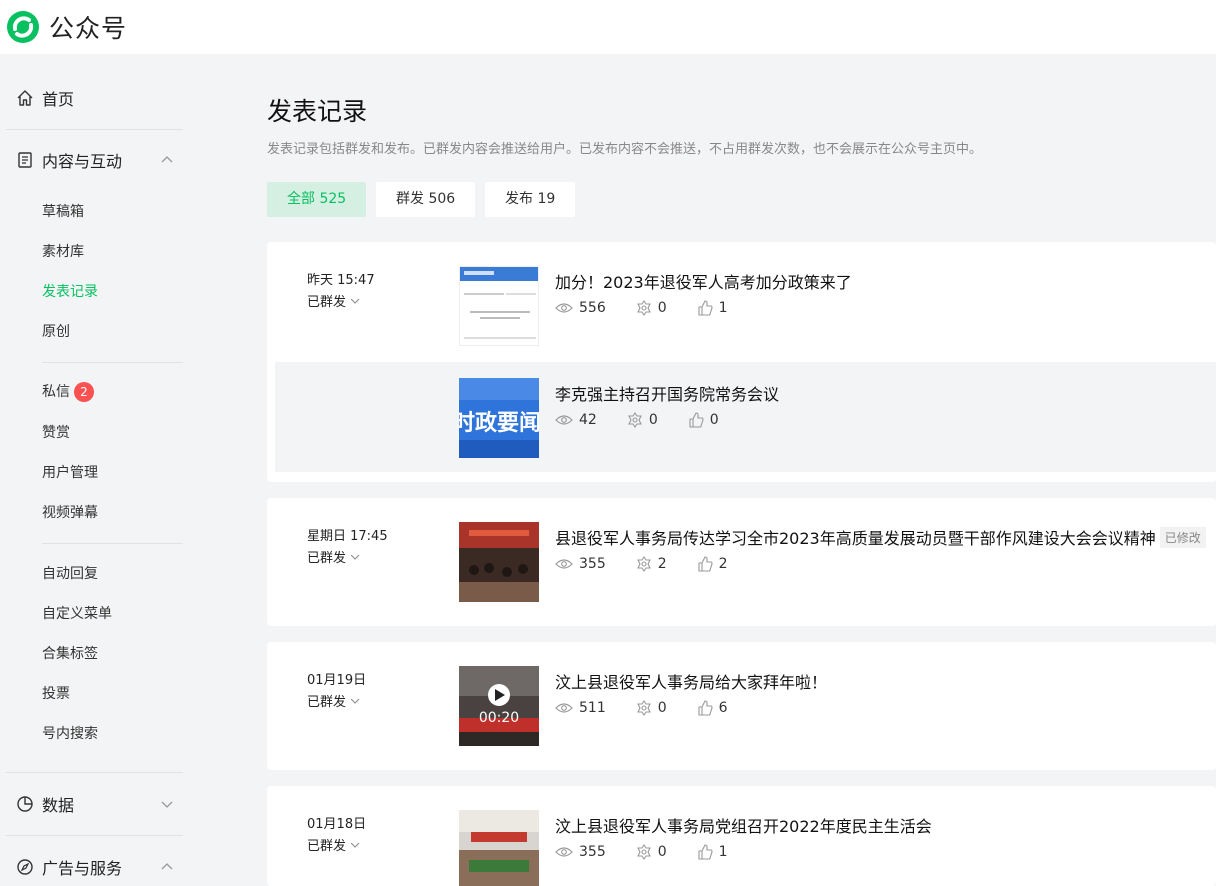 This screenshot has width=1216, height=886. I want to click on sidebar-item-label: 私信, so click(56, 392).